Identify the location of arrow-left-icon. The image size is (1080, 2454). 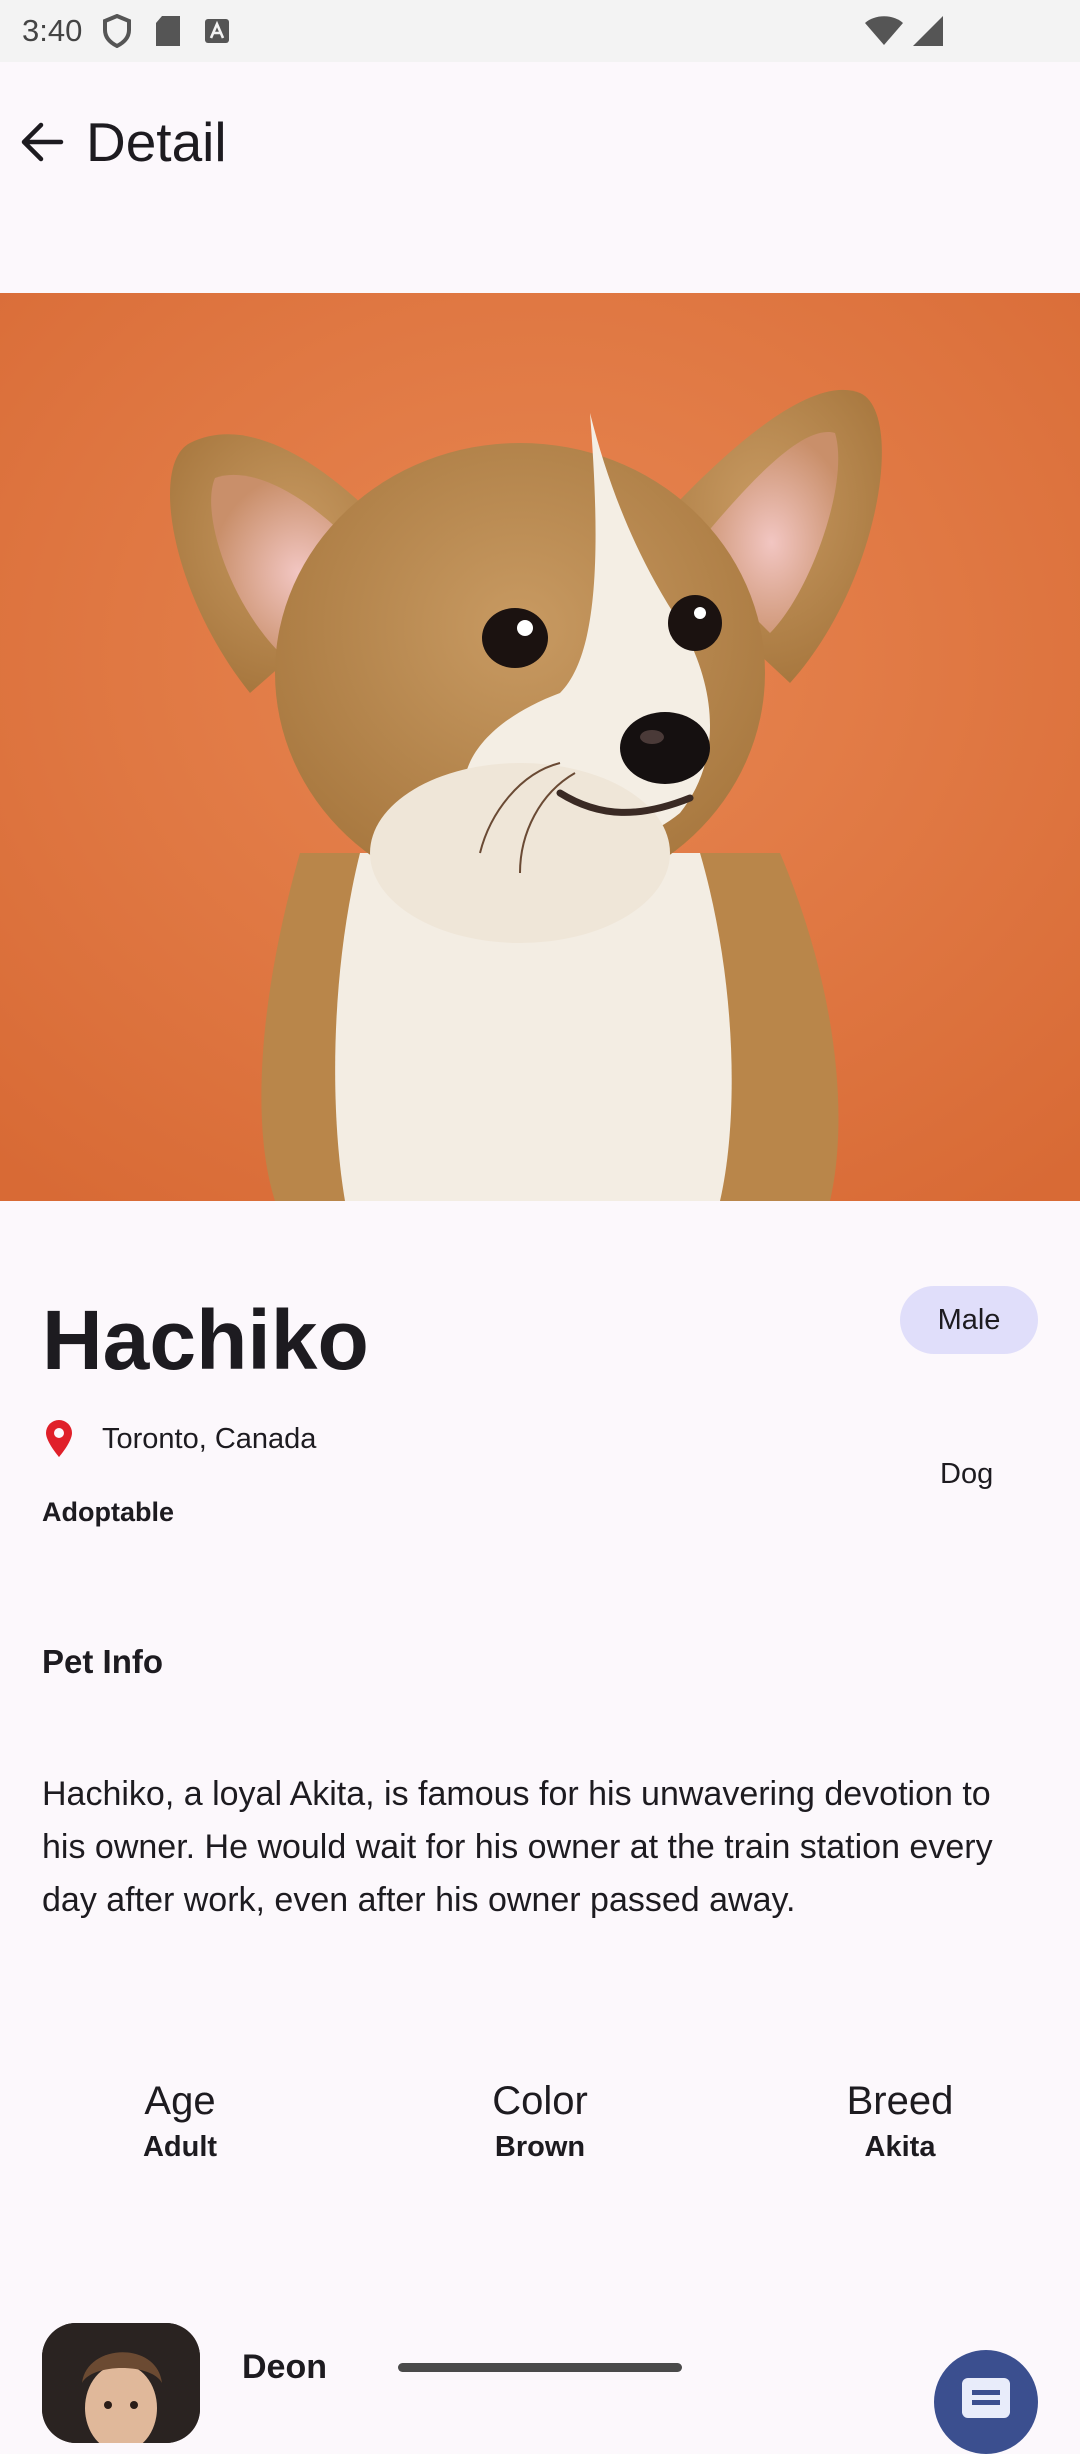
(42, 142).